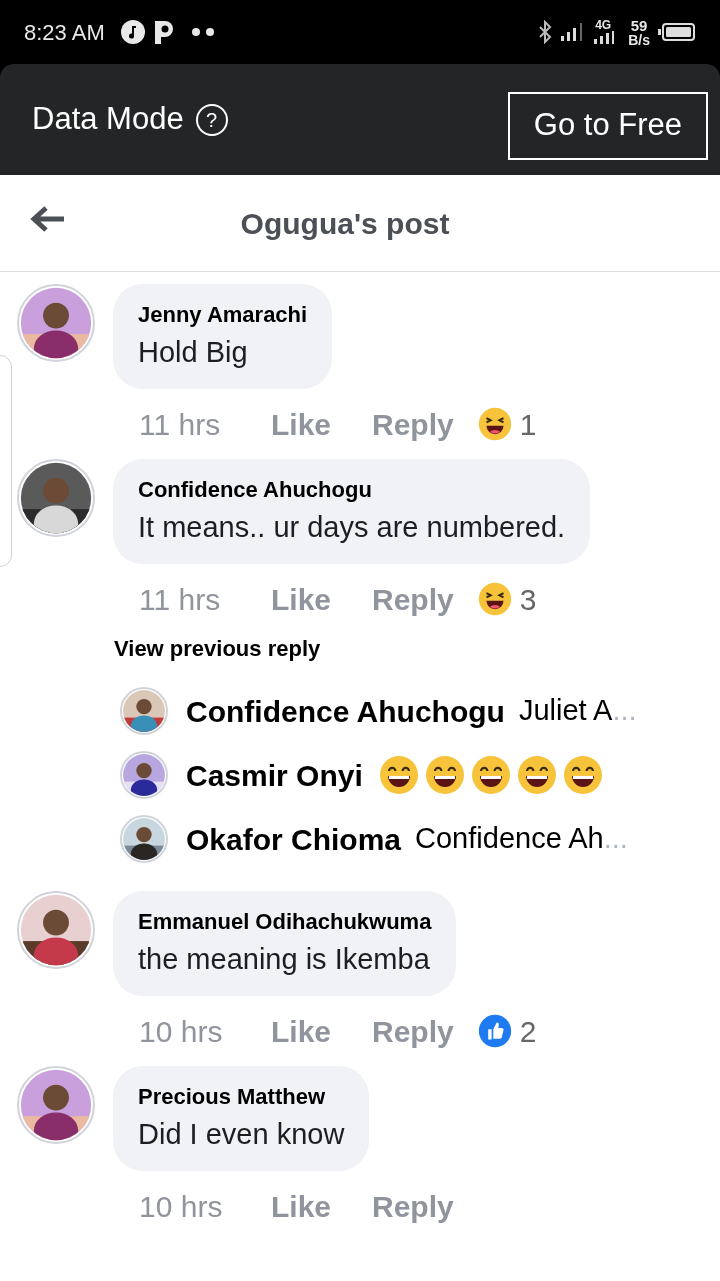  I want to click on p-logo-icon, so click(163, 32).